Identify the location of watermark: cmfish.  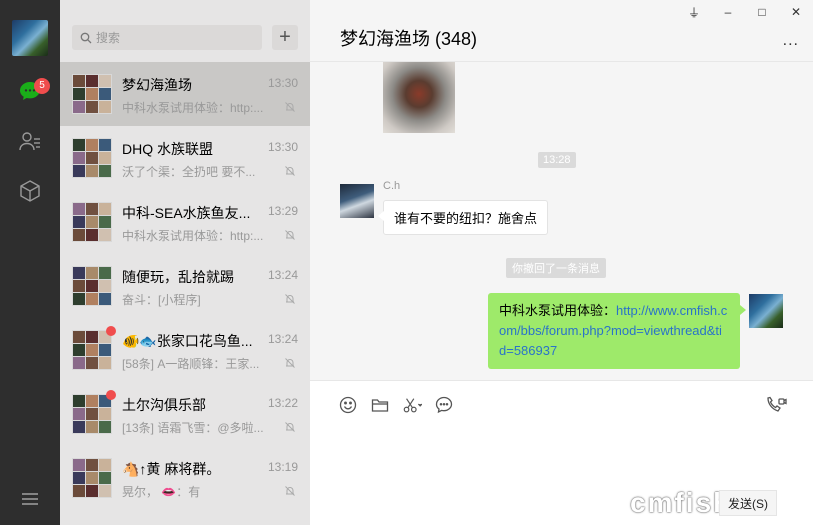
(681, 502).